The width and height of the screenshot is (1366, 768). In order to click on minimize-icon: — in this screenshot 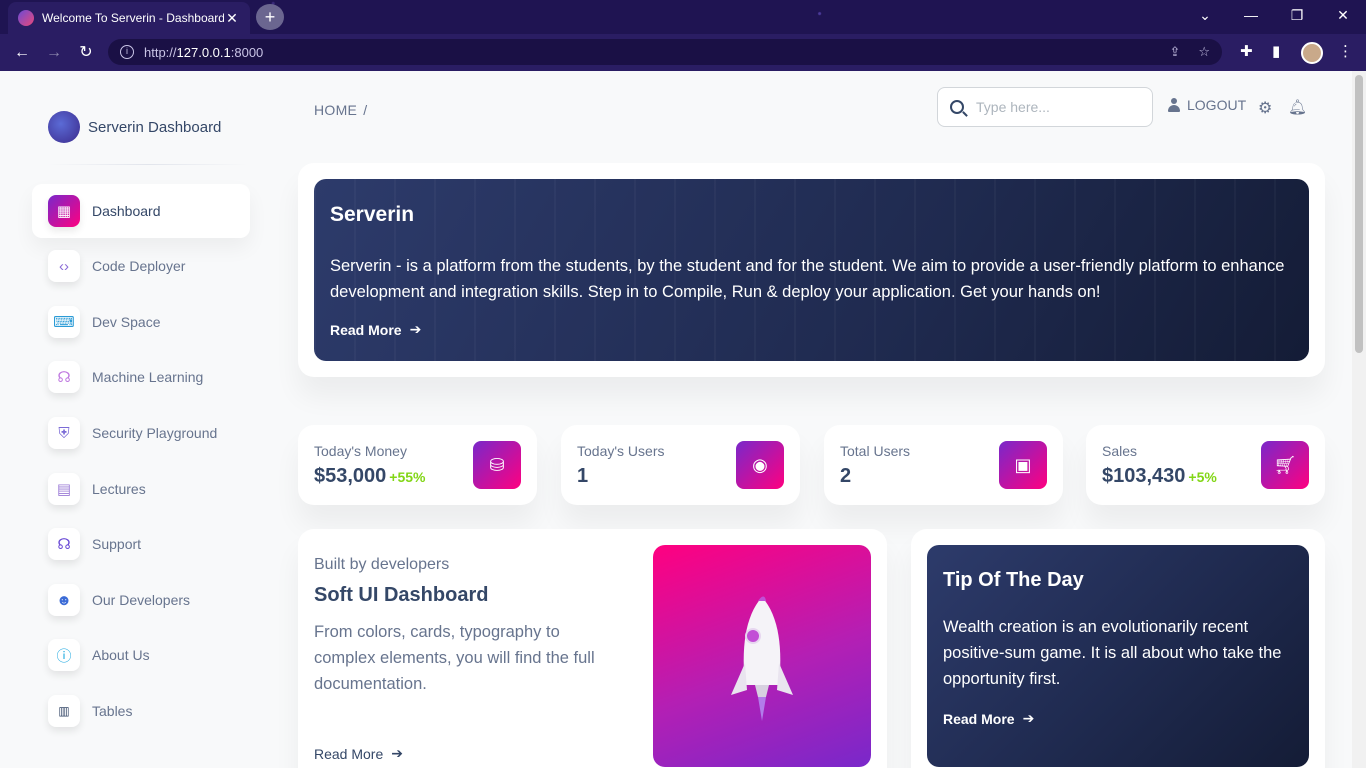, I will do `click(1251, 15)`.